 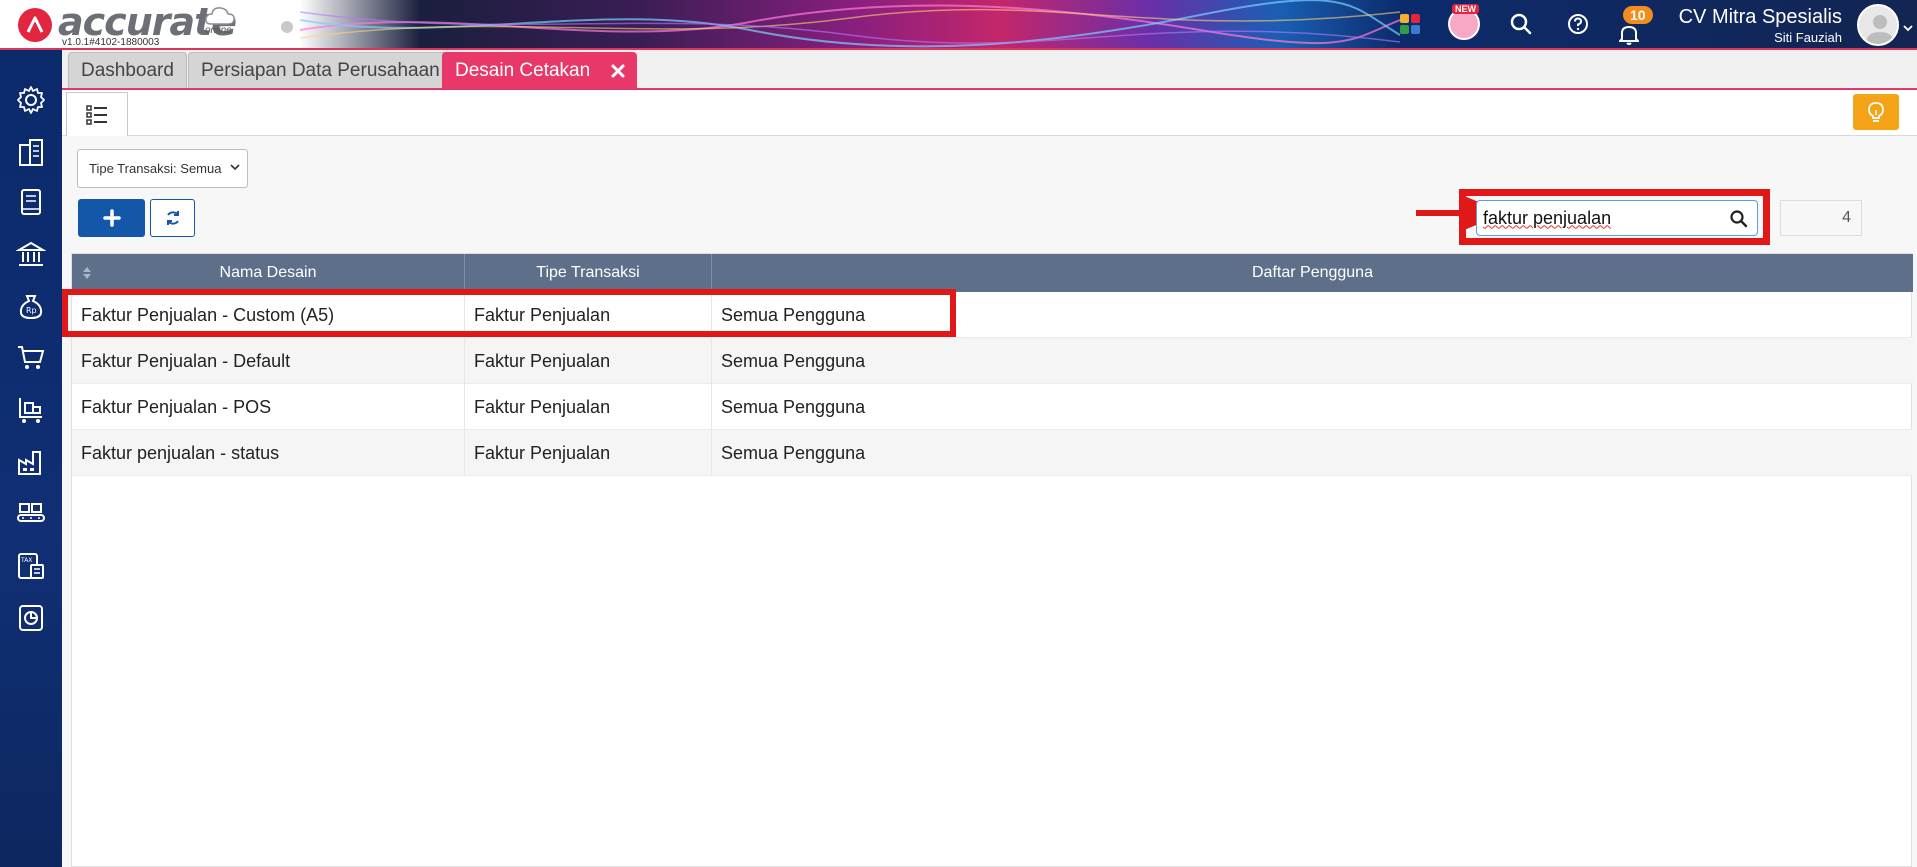 I want to click on version-label: v1.0.1#4102-1880003, so click(x=111, y=42).